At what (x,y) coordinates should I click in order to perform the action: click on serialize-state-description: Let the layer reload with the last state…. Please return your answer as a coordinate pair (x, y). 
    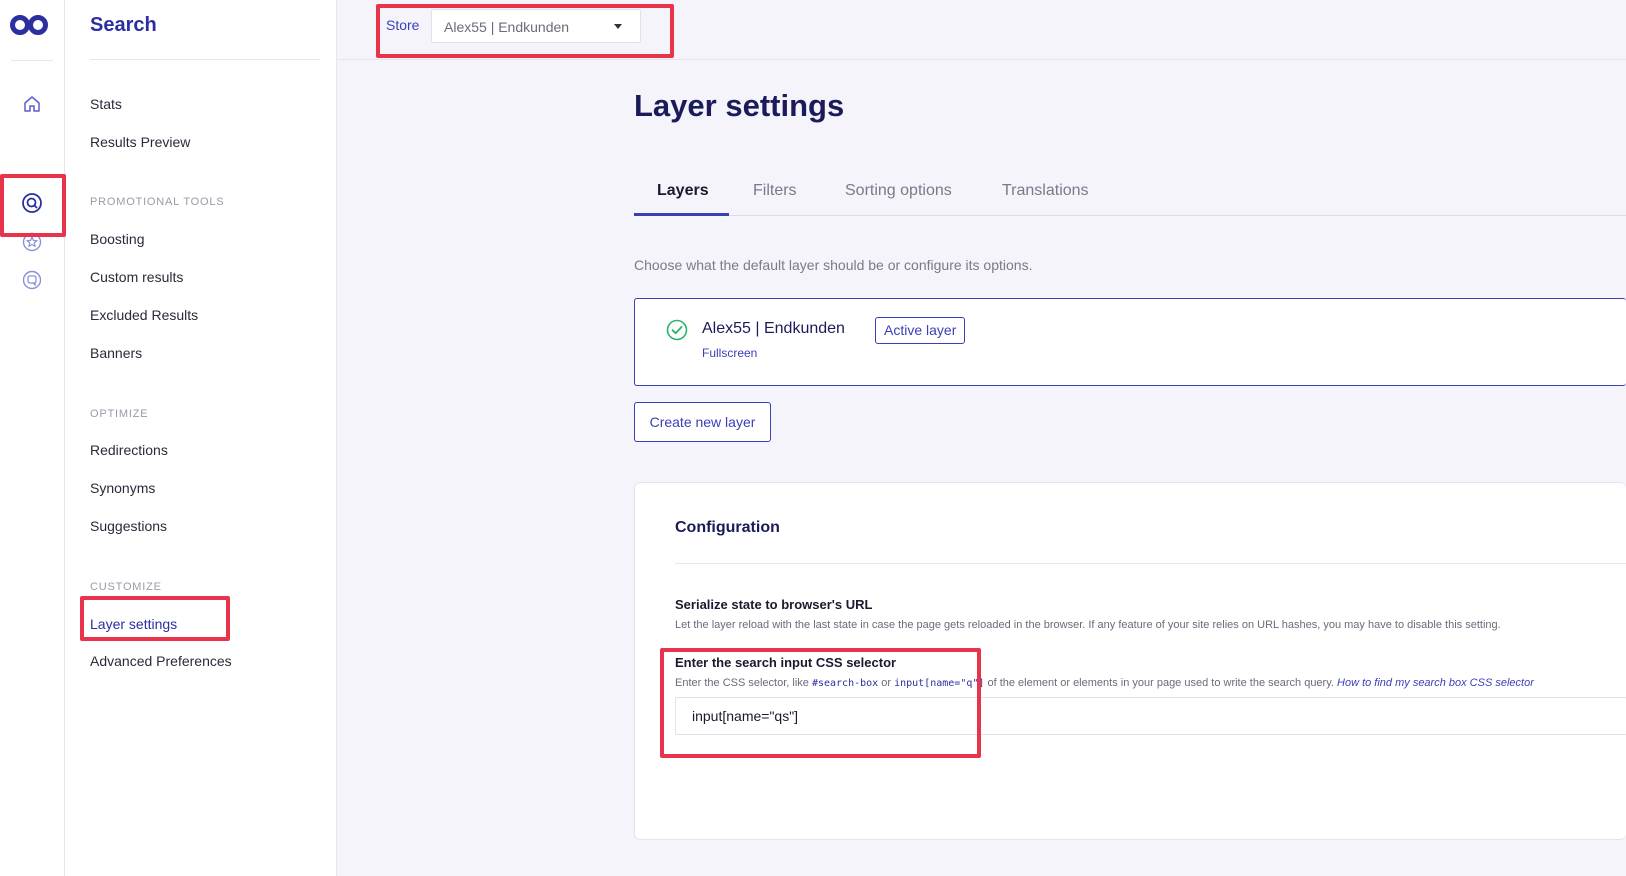
    Looking at the image, I should click on (1088, 625).